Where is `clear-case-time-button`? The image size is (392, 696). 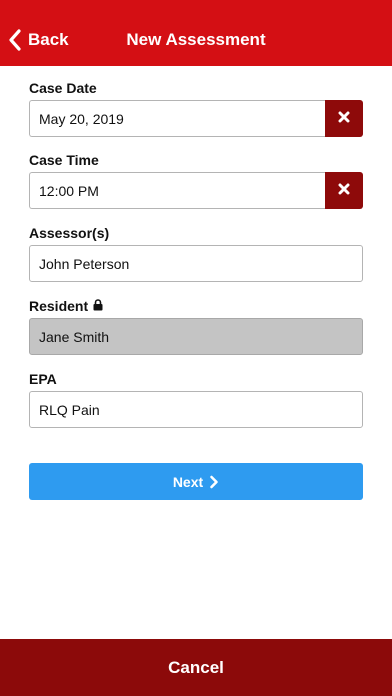
clear-case-time-button is located at coordinates (344, 190).